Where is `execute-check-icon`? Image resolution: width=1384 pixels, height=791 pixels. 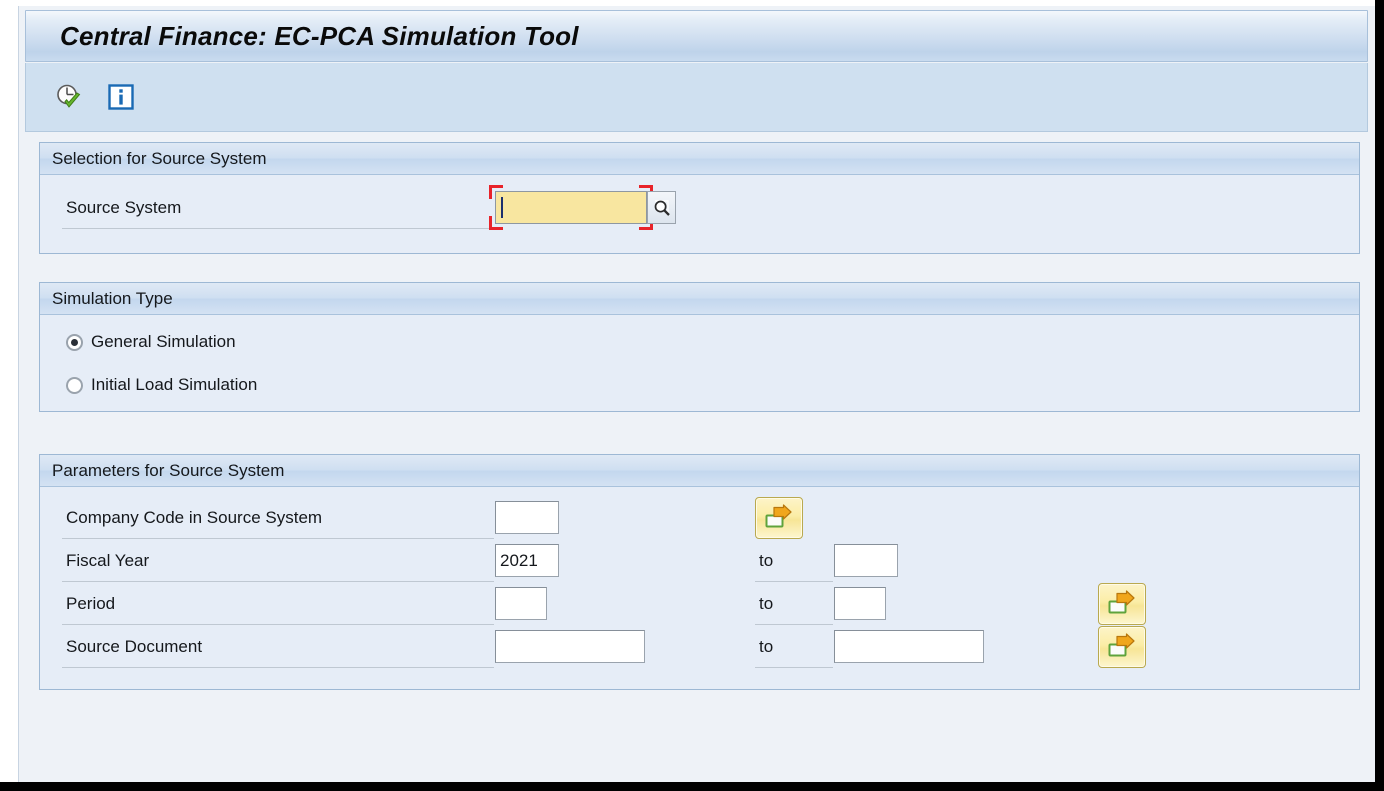 execute-check-icon is located at coordinates (69, 97).